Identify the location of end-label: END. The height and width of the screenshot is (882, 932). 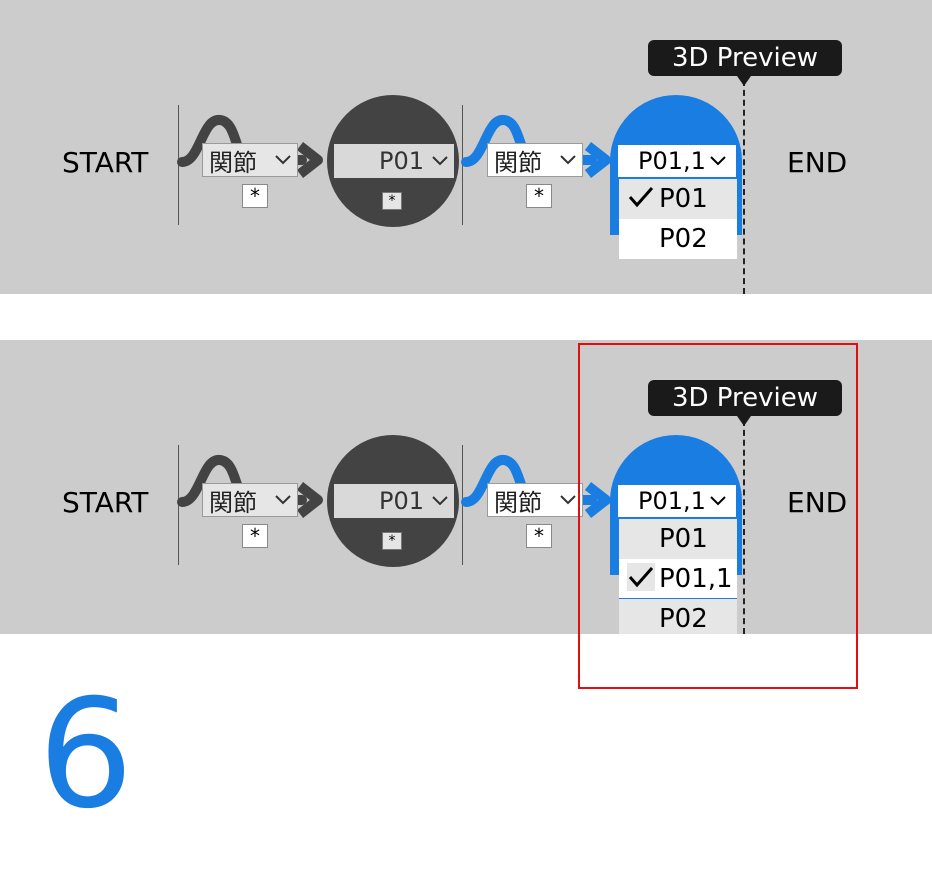
(817, 162).